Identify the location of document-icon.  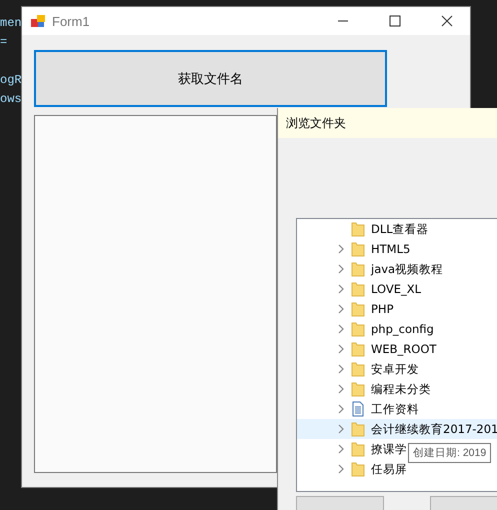
(358, 409).